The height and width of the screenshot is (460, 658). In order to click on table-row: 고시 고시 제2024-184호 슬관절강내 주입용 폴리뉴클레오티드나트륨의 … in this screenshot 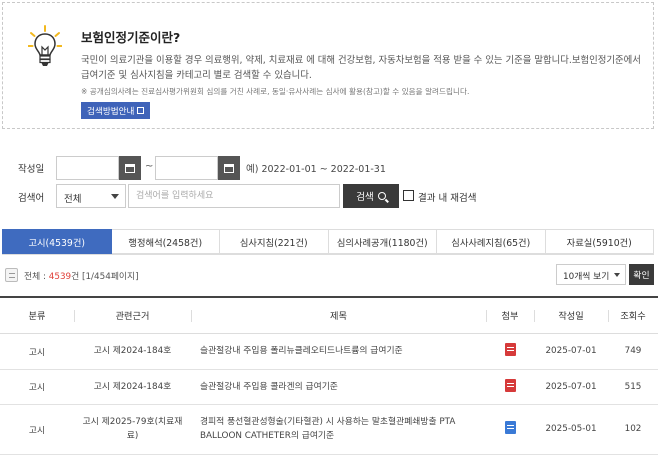, I will do `click(329, 351)`.